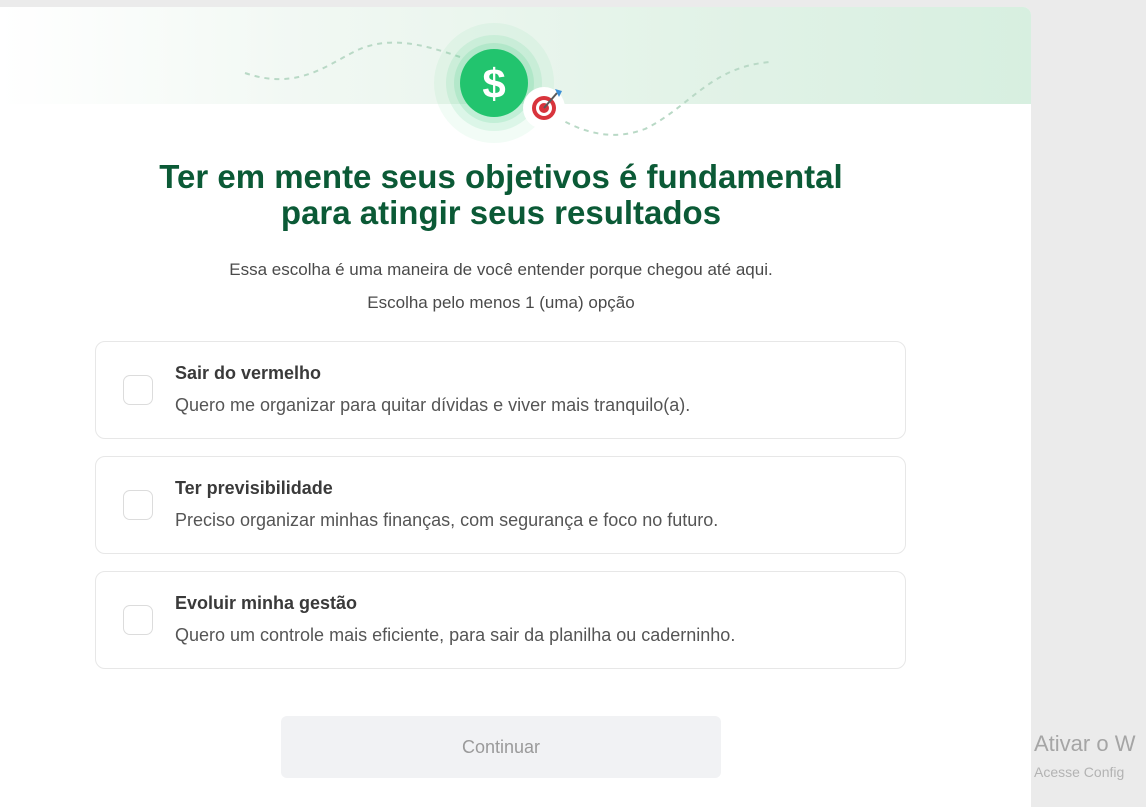 This screenshot has height=807, width=1146. Describe the element at coordinates (544, 108) in the screenshot. I see `target-dart-icon` at that location.